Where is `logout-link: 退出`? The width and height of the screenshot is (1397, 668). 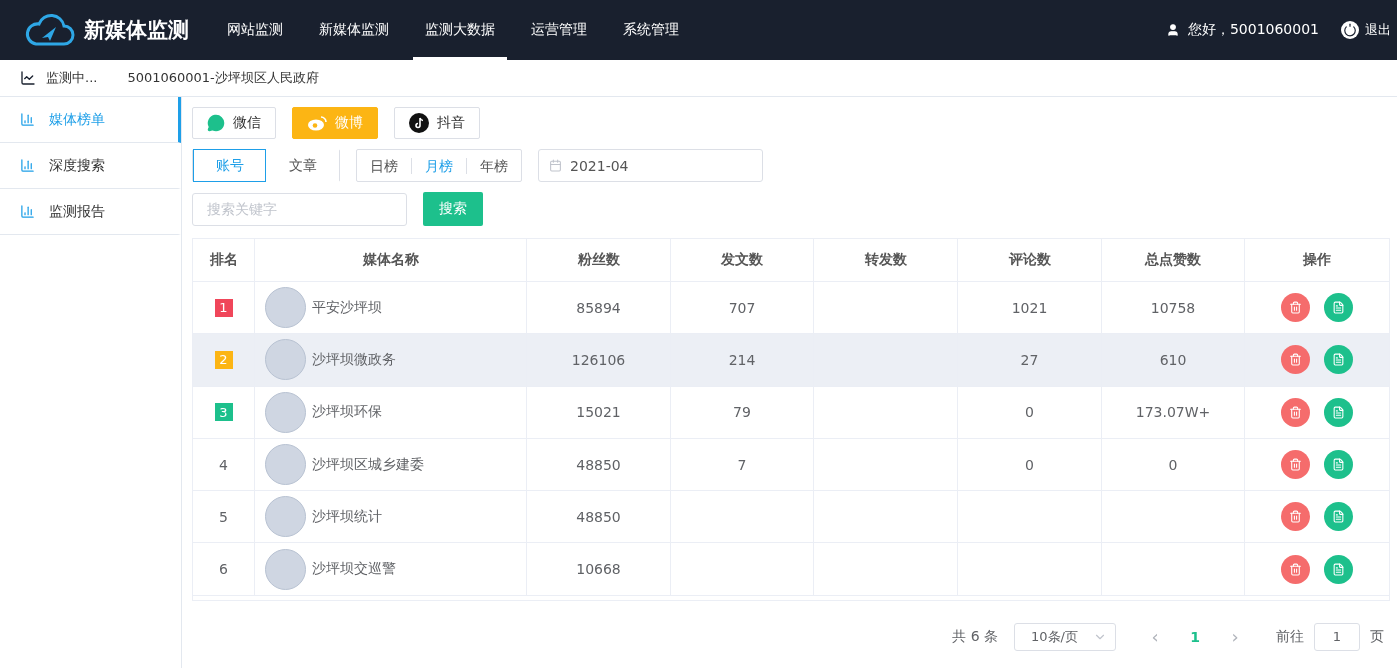
logout-link: 退出 is located at coordinates (1366, 30).